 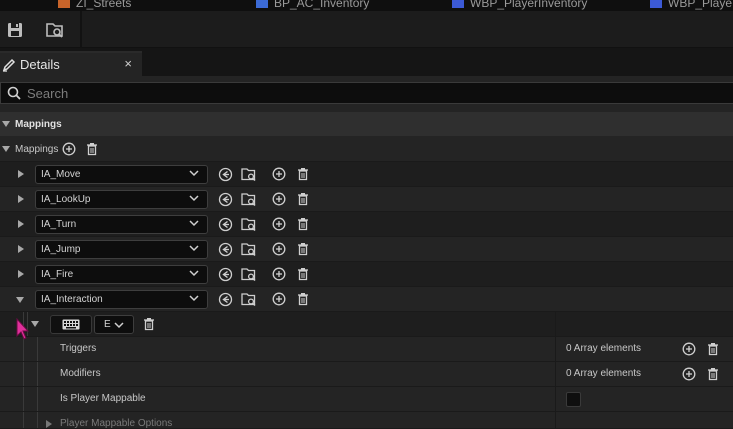 I want to click on details-tab: Details ×, so click(x=71, y=63).